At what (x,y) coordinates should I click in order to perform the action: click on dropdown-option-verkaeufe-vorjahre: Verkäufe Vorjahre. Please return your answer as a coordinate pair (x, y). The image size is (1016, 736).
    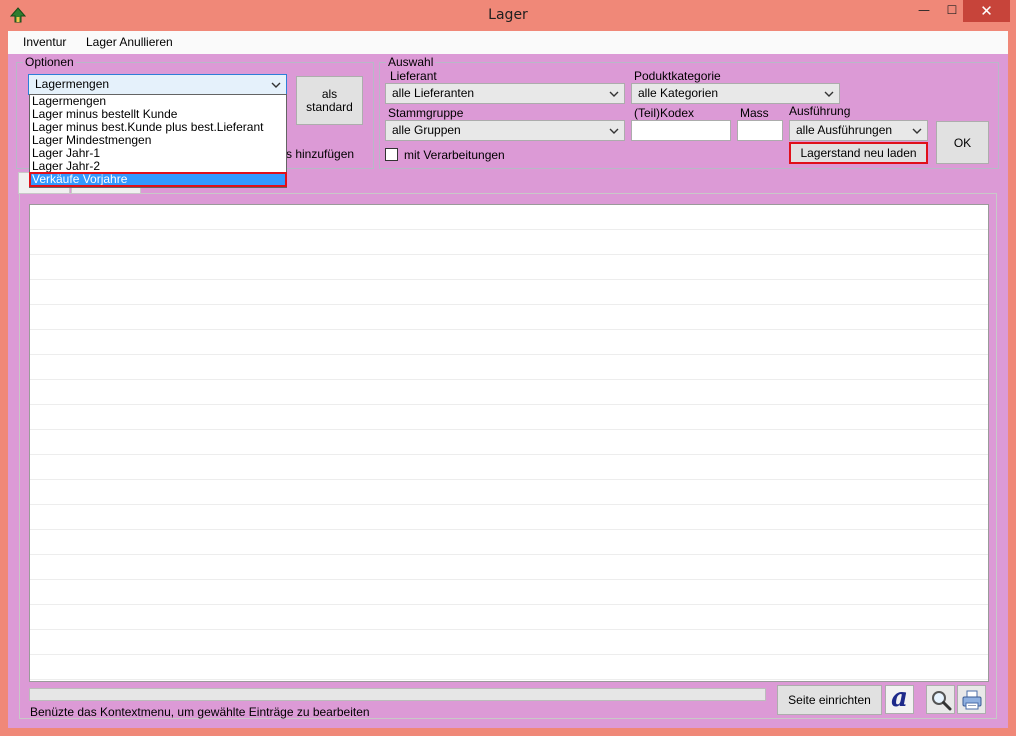
    Looking at the image, I should click on (158, 179).